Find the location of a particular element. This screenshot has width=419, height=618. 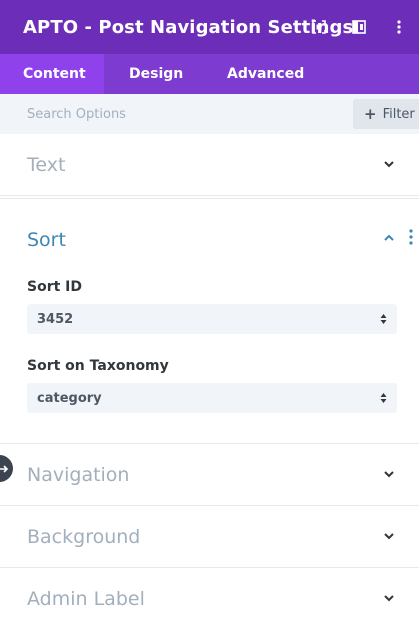

section-navigation: Navigation is located at coordinates (209, 475).